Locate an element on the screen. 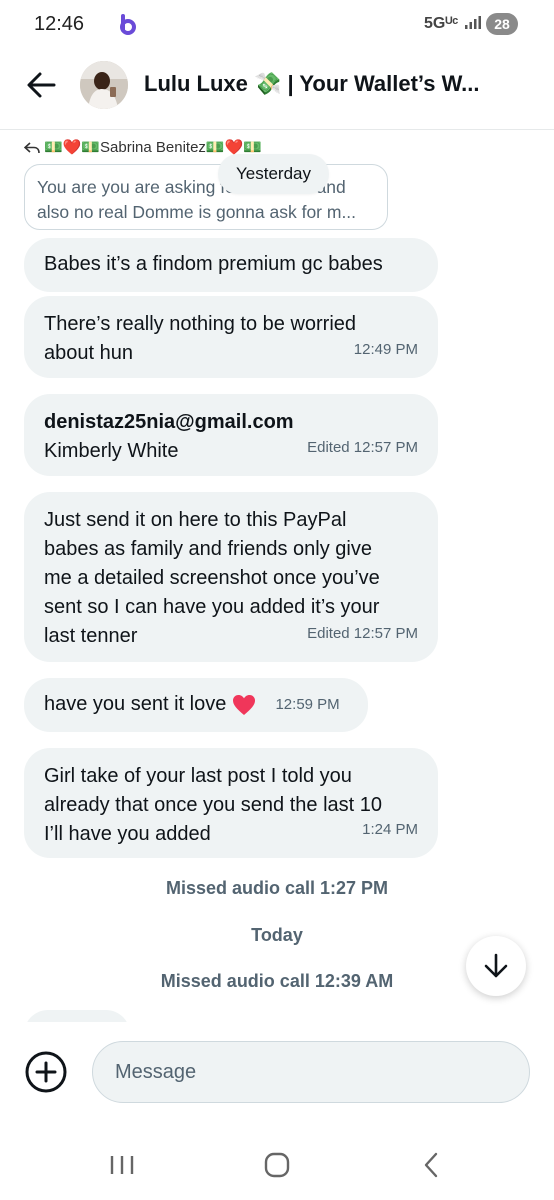 The image size is (554, 1200). status-time: 12:46 is located at coordinates (59, 24).